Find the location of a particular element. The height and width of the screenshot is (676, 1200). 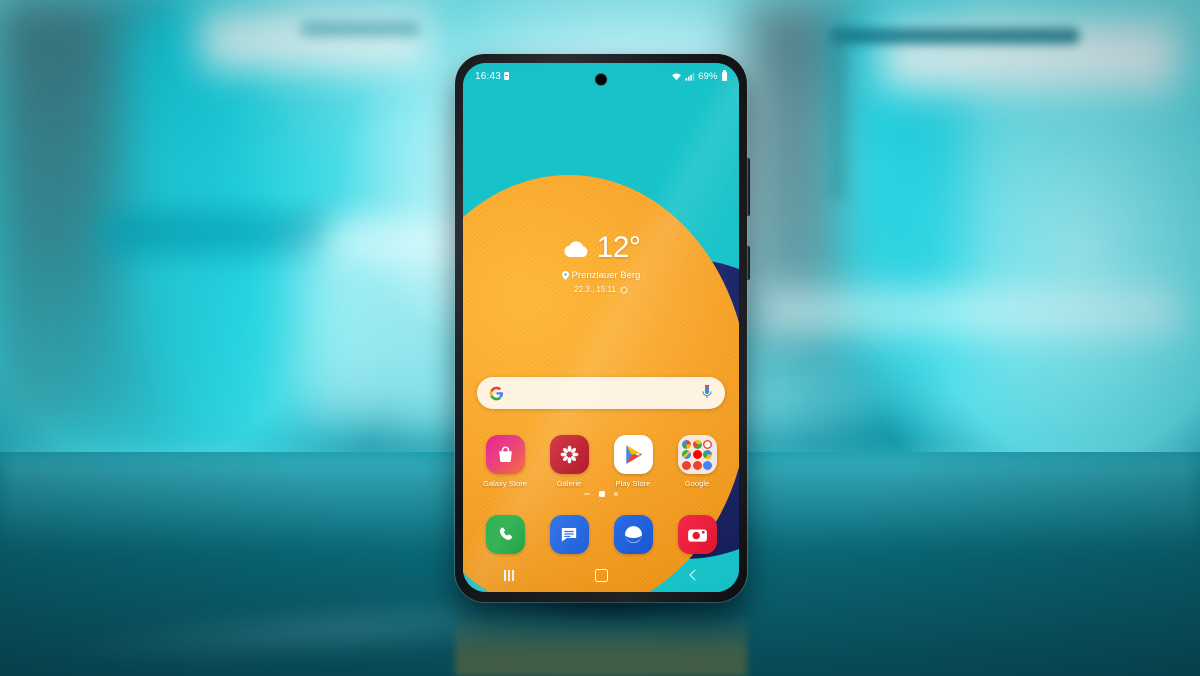

galaxy-store-icon is located at coordinates (505, 454).